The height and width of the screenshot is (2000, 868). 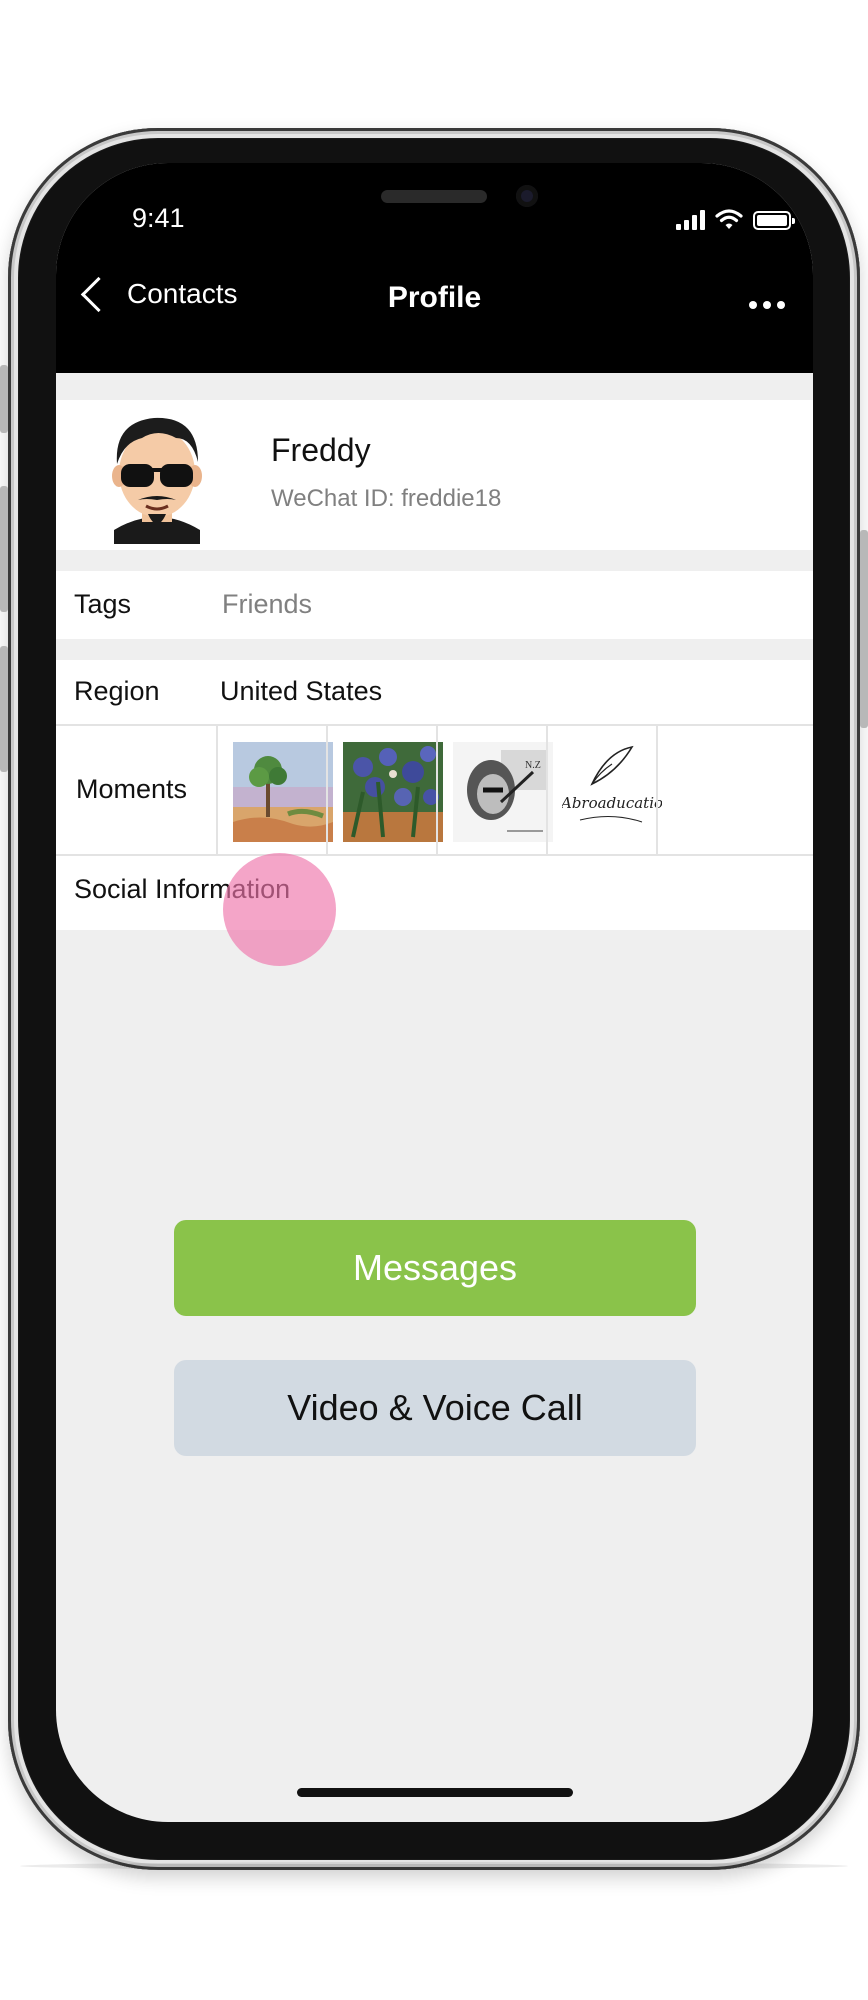 I want to click on mute-switch, so click(x=4, y=399).